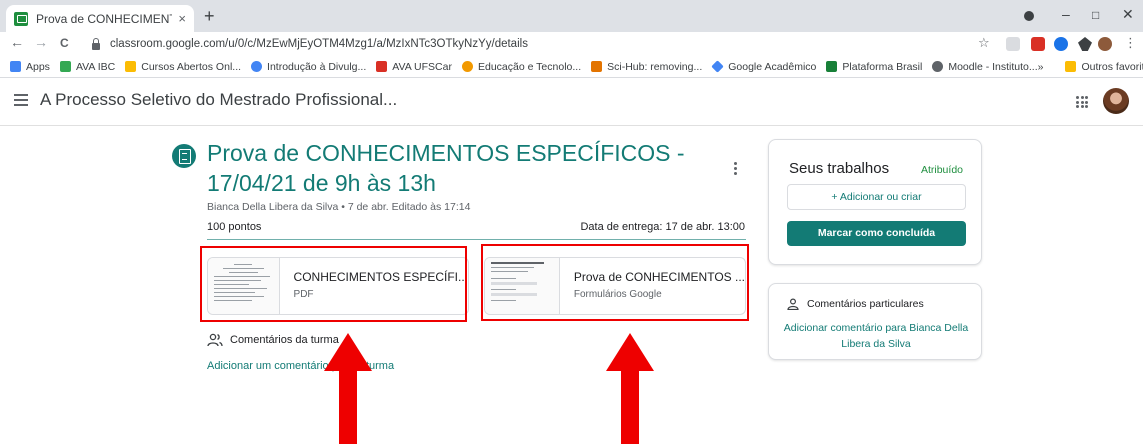  I want to click on apps-grid-icon, so click(15, 66).